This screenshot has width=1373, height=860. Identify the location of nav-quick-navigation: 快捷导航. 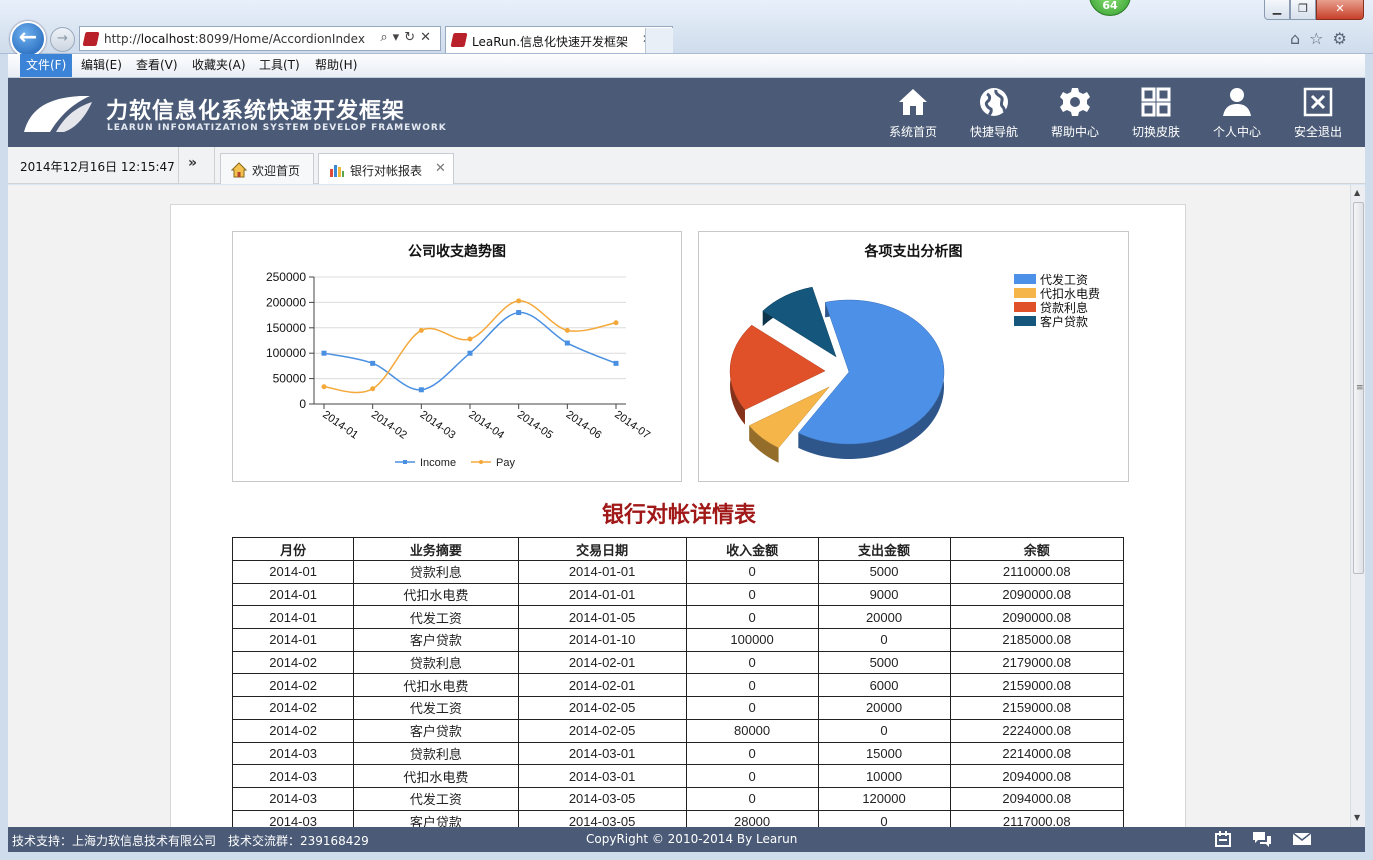
(994, 112).